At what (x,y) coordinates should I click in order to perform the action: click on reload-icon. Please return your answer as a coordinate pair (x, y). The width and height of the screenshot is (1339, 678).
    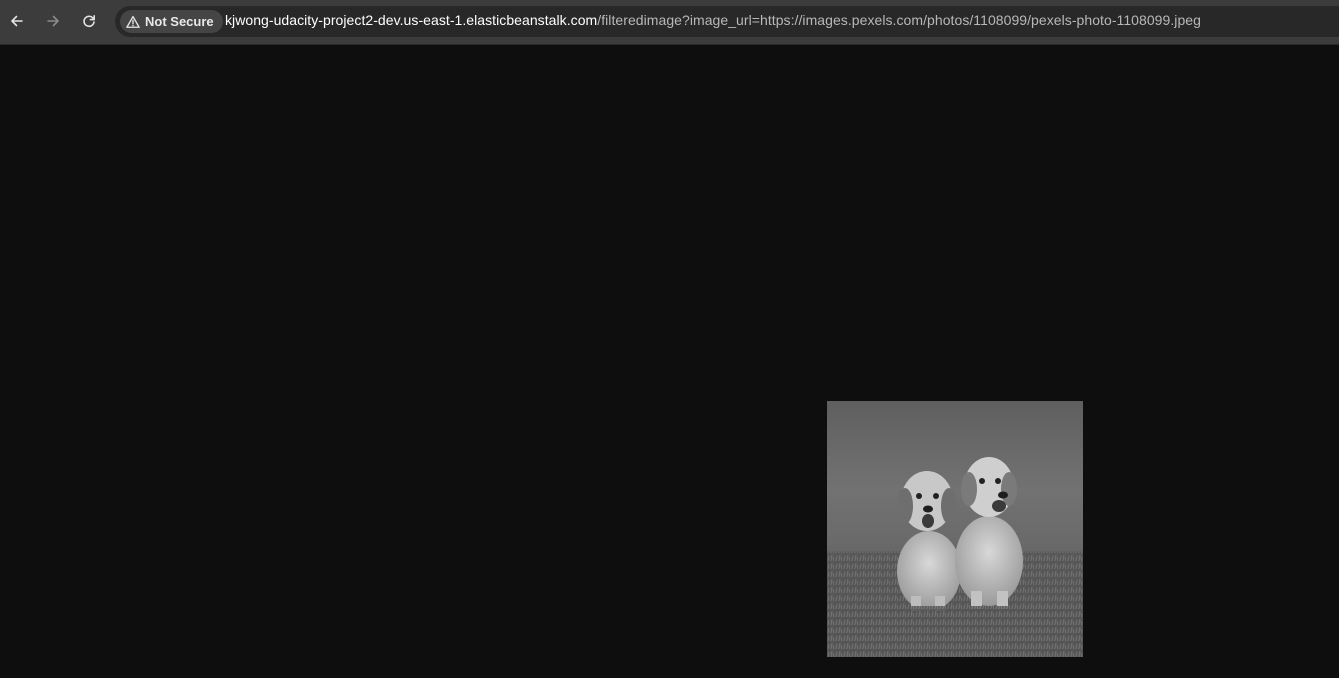
    Looking at the image, I should click on (89, 21).